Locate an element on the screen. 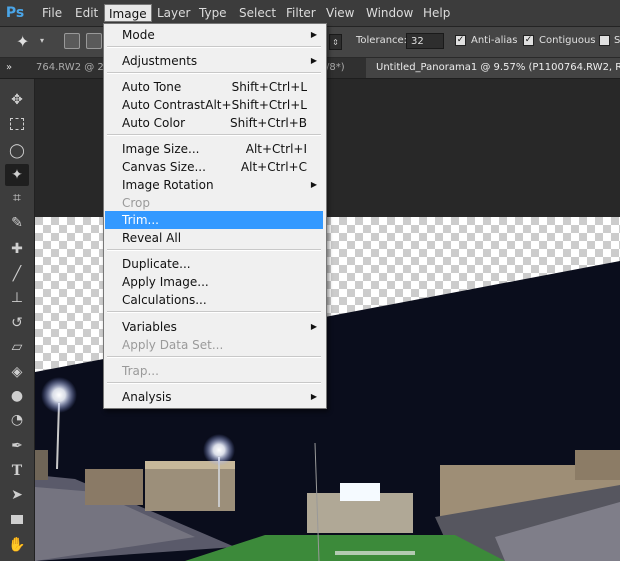  menu-item-label: Analysis is located at coordinates (147, 397).